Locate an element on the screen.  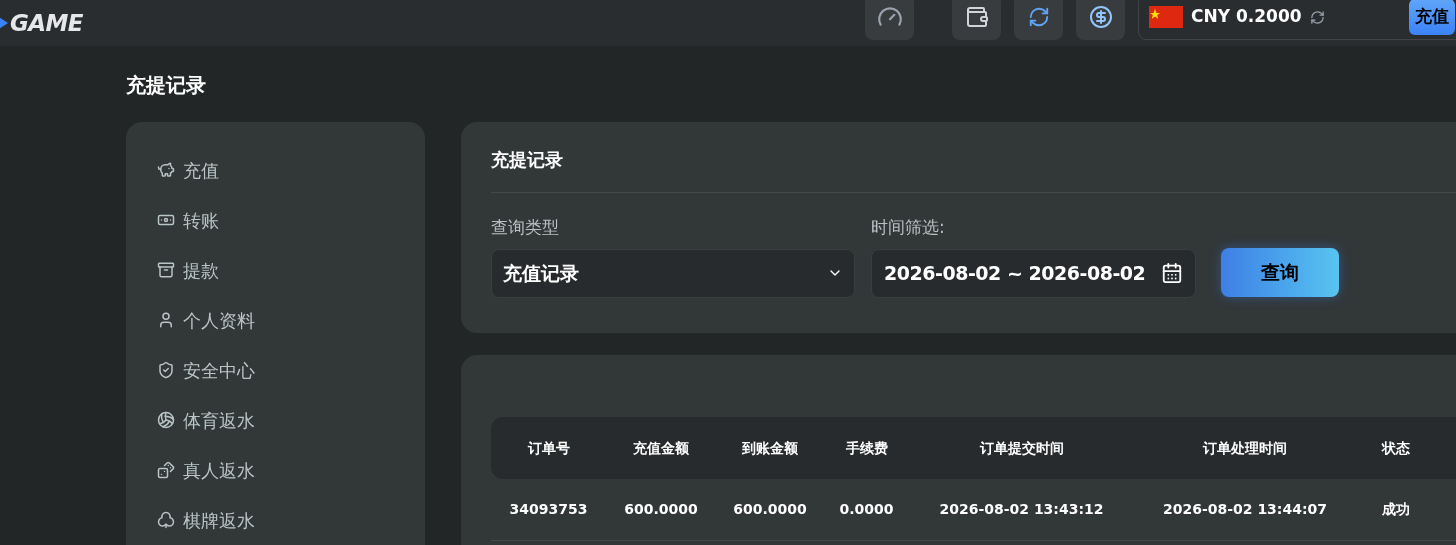
sidebar-item: 转账 is located at coordinates (188, 220).